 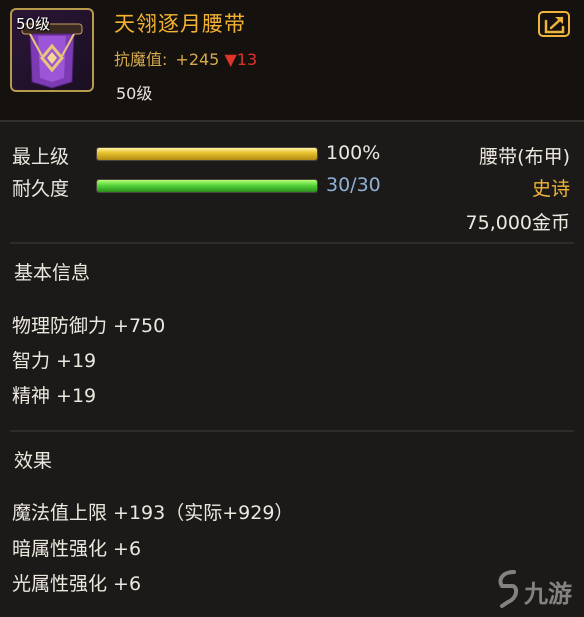 What do you see at coordinates (517, 223) in the screenshot?
I see `item-price: 75,000金币` at bounding box center [517, 223].